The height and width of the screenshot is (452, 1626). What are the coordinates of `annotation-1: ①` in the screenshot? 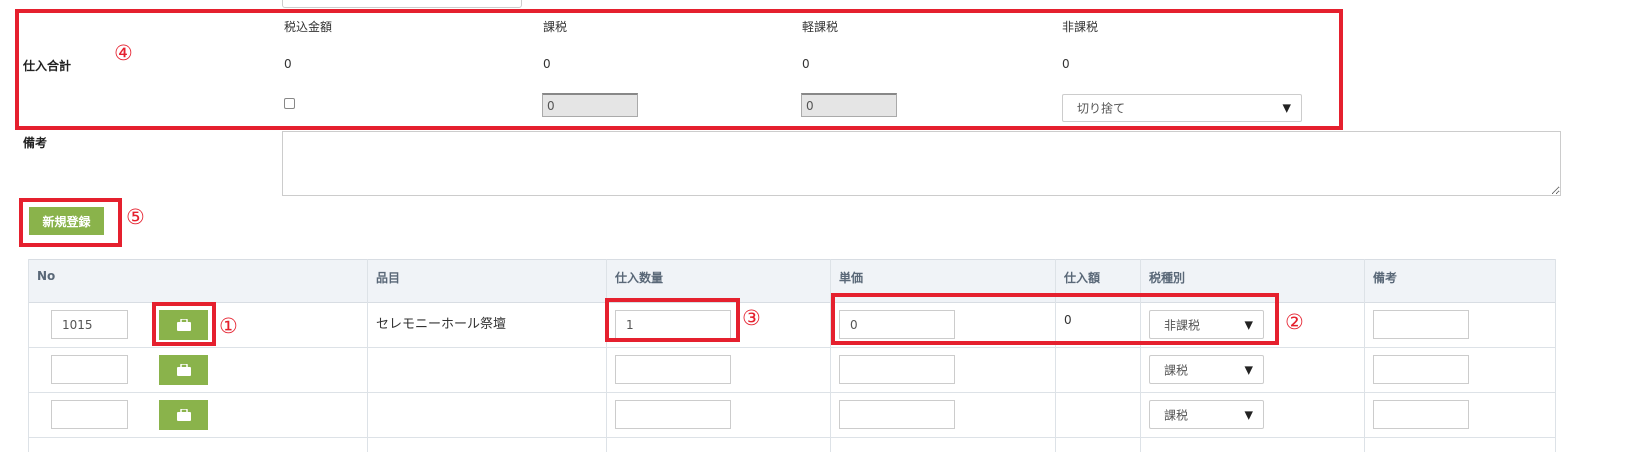 It's located at (228, 326).